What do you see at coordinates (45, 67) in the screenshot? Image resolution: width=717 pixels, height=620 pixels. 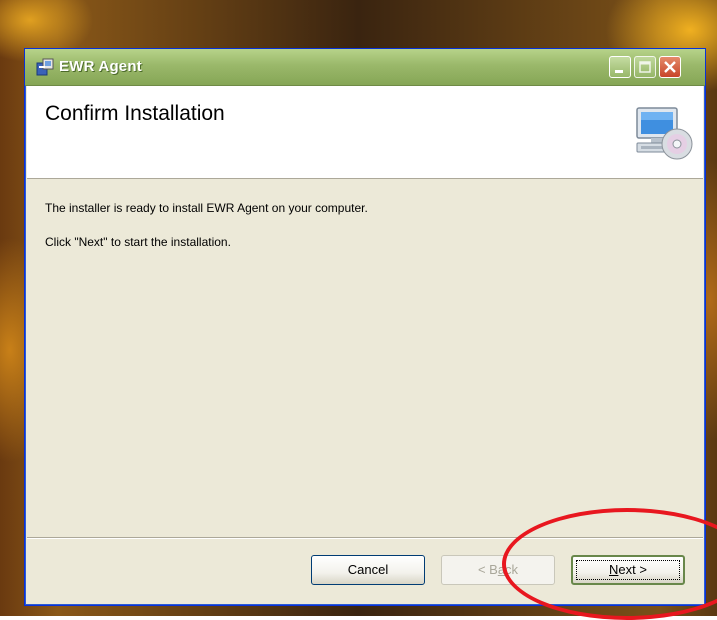 I see `installer-app-icon` at bounding box center [45, 67].